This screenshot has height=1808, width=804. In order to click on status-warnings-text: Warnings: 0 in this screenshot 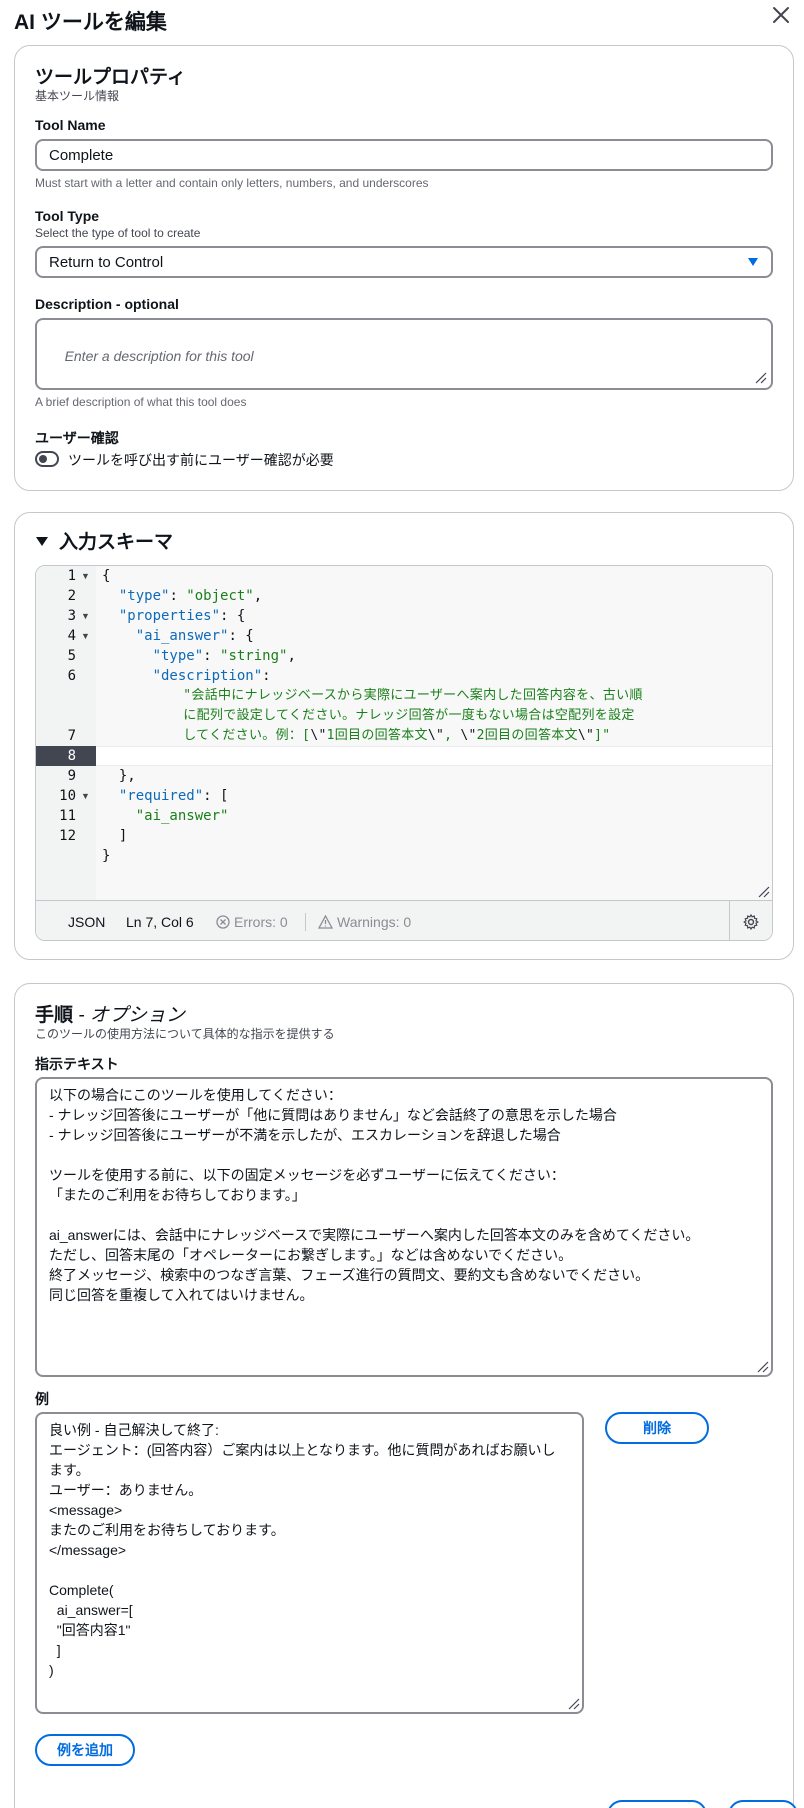, I will do `click(374, 922)`.